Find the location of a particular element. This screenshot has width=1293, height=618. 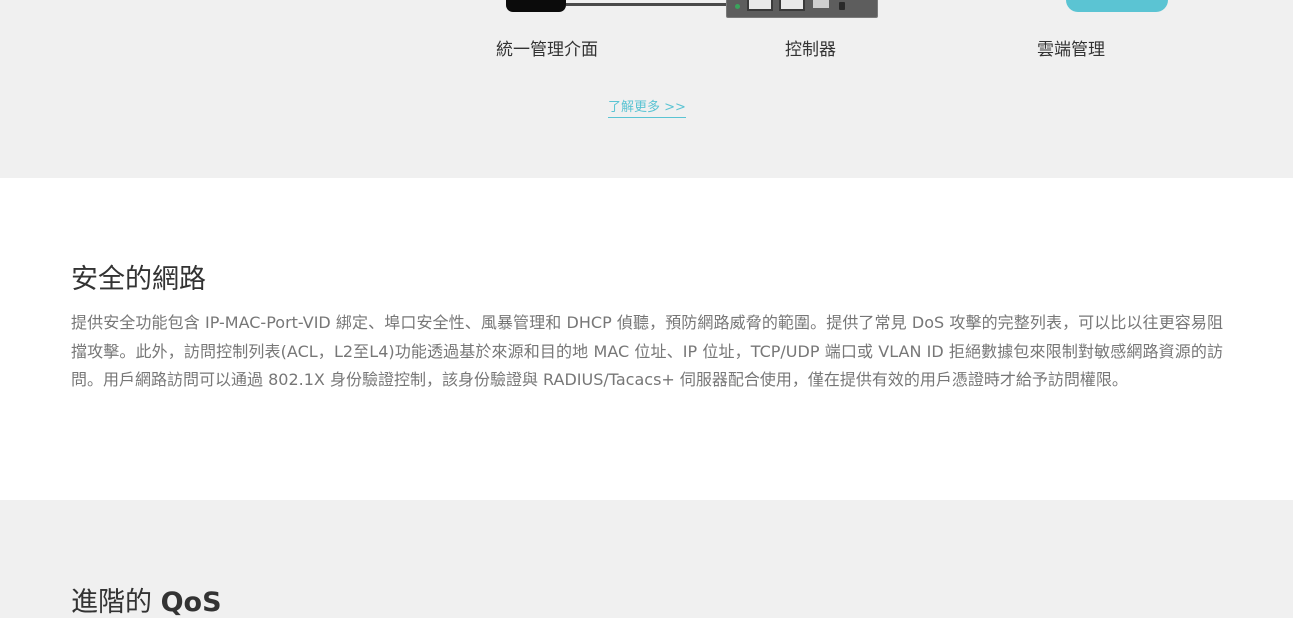

security-section-title: 安全的網路 is located at coordinates (138, 279).